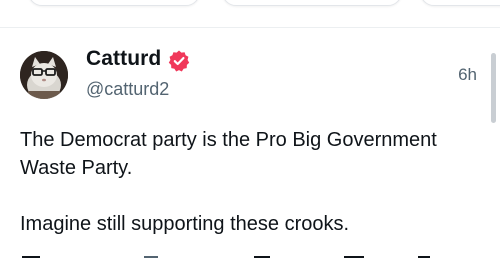 The height and width of the screenshot is (262, 500). Describe the element at coordinates (424, 259) in the screenshot. I see `share-icon` at that location.